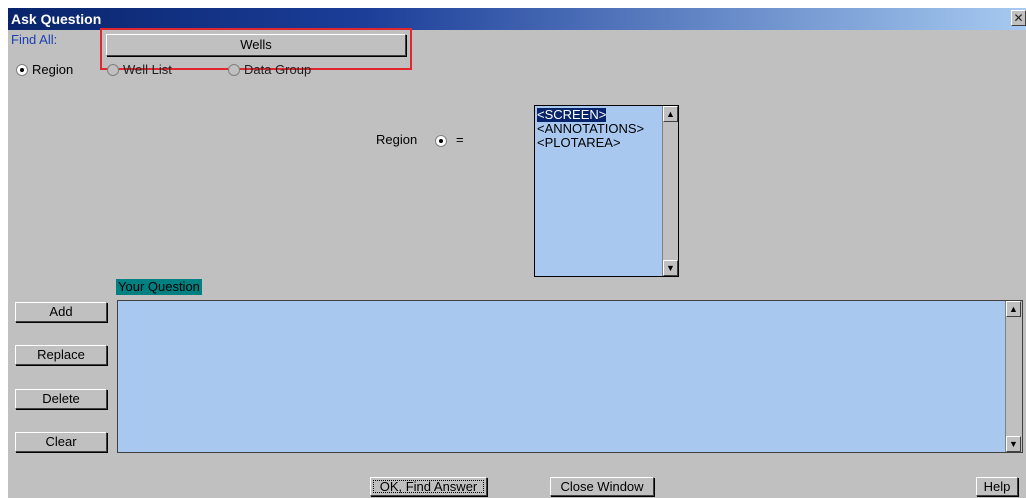  I want to click on region-selector-label: Region, so click(397, 139).